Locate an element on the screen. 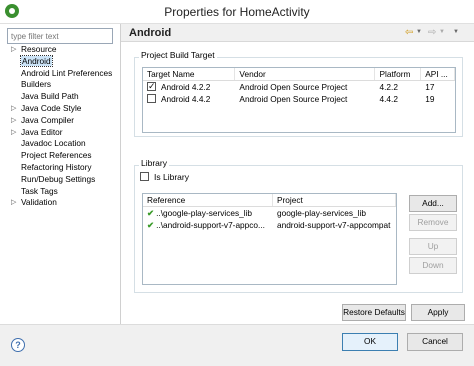 Image resolution: width=474 pixels, height=366 pixels. tree-item: ▷ Java Compiler is located at coordinates (62, 121).